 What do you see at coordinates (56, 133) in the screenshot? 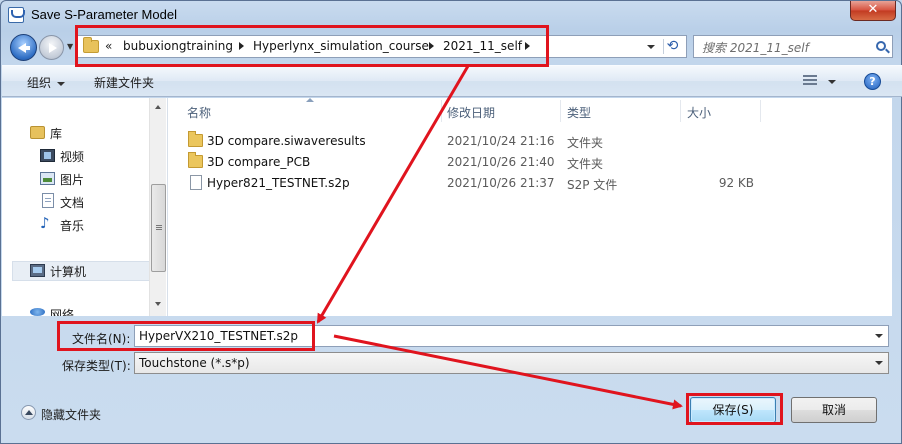
I see `sidebar-item-library: 库` at bounding box center [56, 133].